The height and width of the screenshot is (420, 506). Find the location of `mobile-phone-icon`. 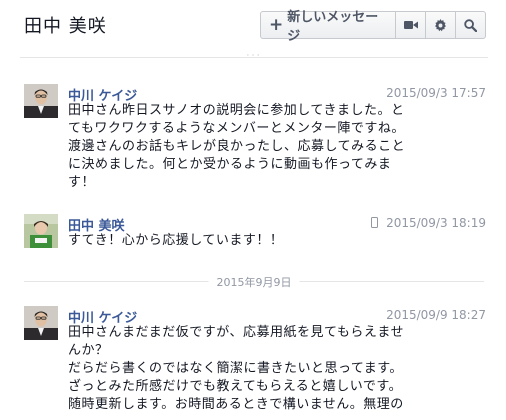

mobile-phone-icon is located at coordinates (375, 222).